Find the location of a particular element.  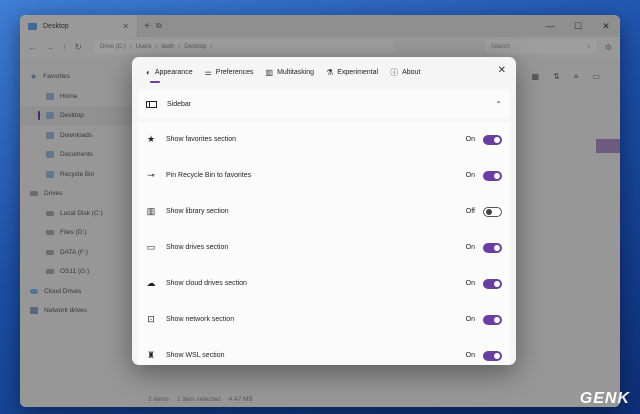

watermark-text: K is located at coordinates (623, 398).